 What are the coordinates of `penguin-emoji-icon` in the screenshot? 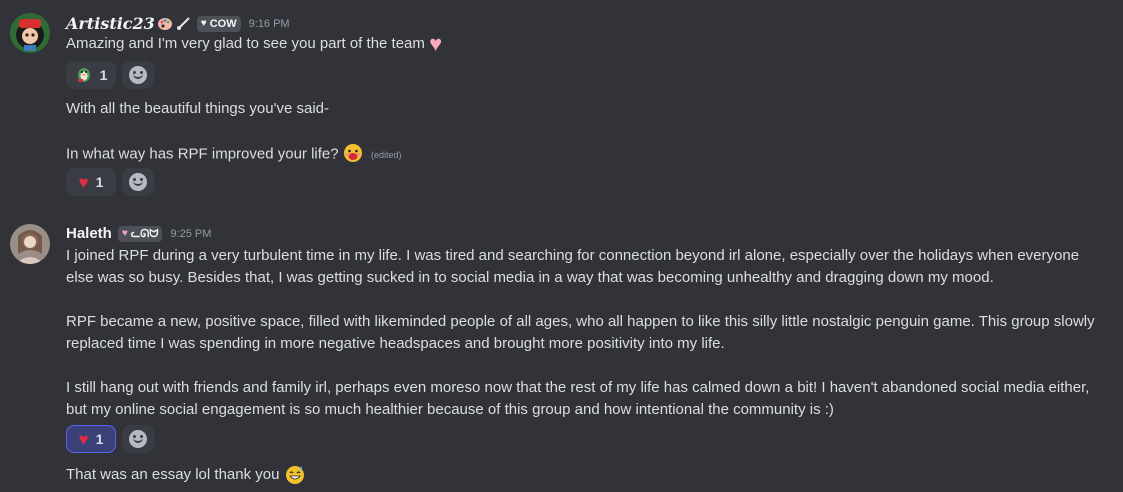 It's located at (84, 75).